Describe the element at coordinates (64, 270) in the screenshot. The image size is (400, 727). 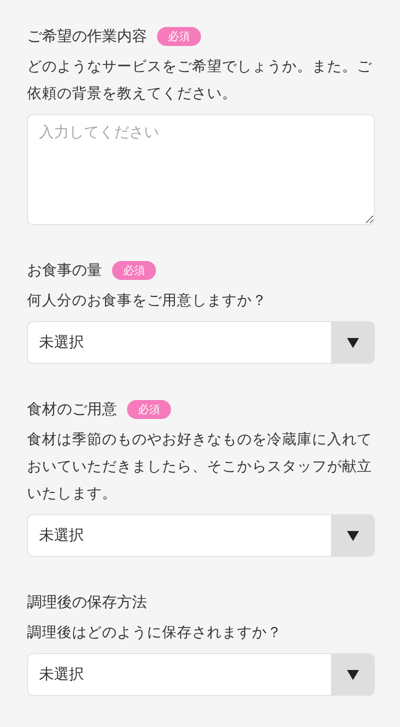
I see `question-title: お食事の量` at that location.